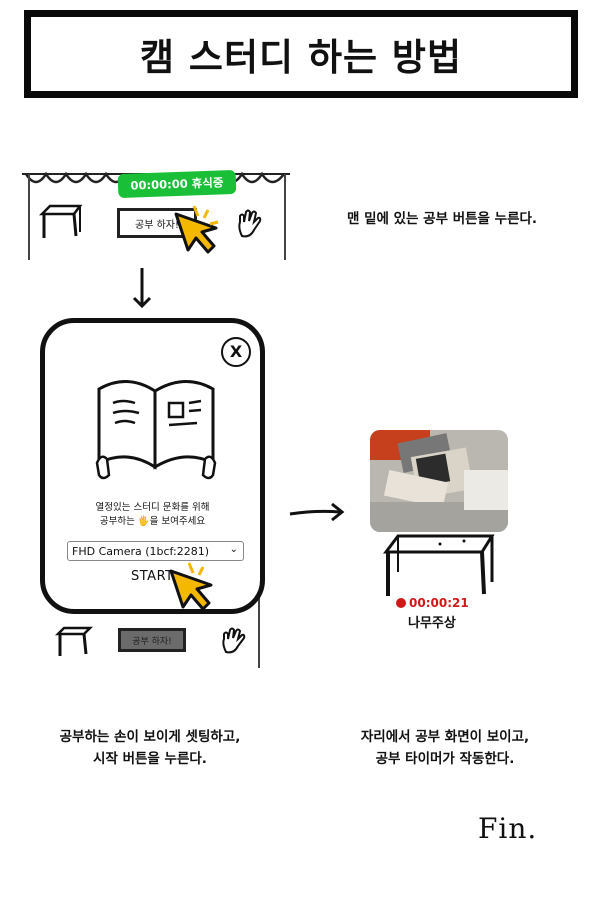 The width and height of the screenshot is (600, 900). I want to click on wall-left, so click(29, 217).